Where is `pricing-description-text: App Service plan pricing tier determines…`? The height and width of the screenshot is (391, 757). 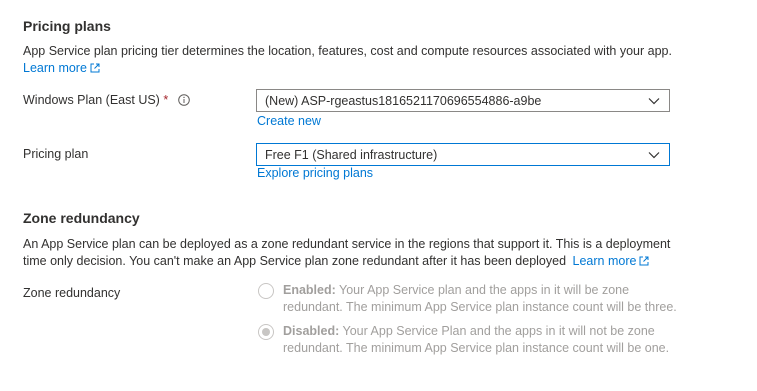 pricing-description-text: App Service plan pricing tier determines… is located at coordinates (347, 51).